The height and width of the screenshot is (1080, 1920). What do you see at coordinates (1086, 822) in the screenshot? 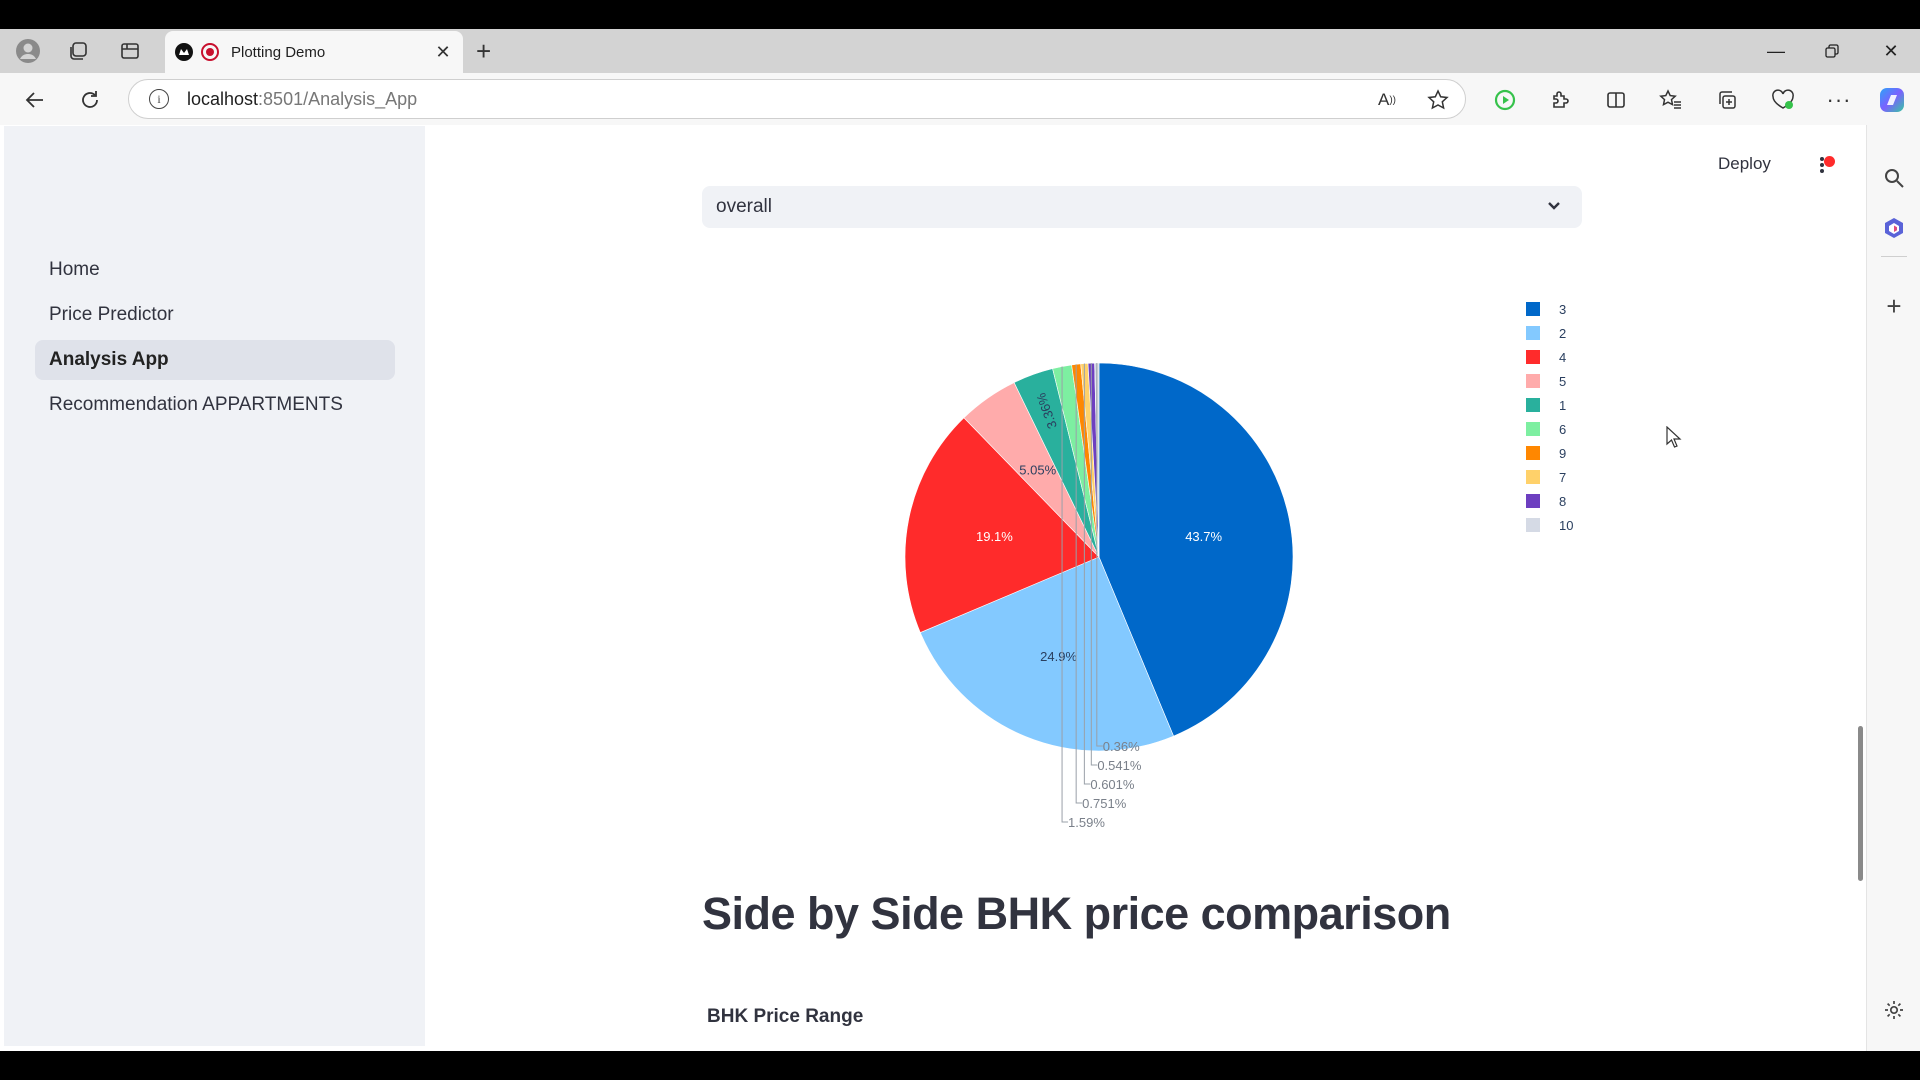
I see `pie-value-label: 1.59%` at bounding box center [1086, 822].